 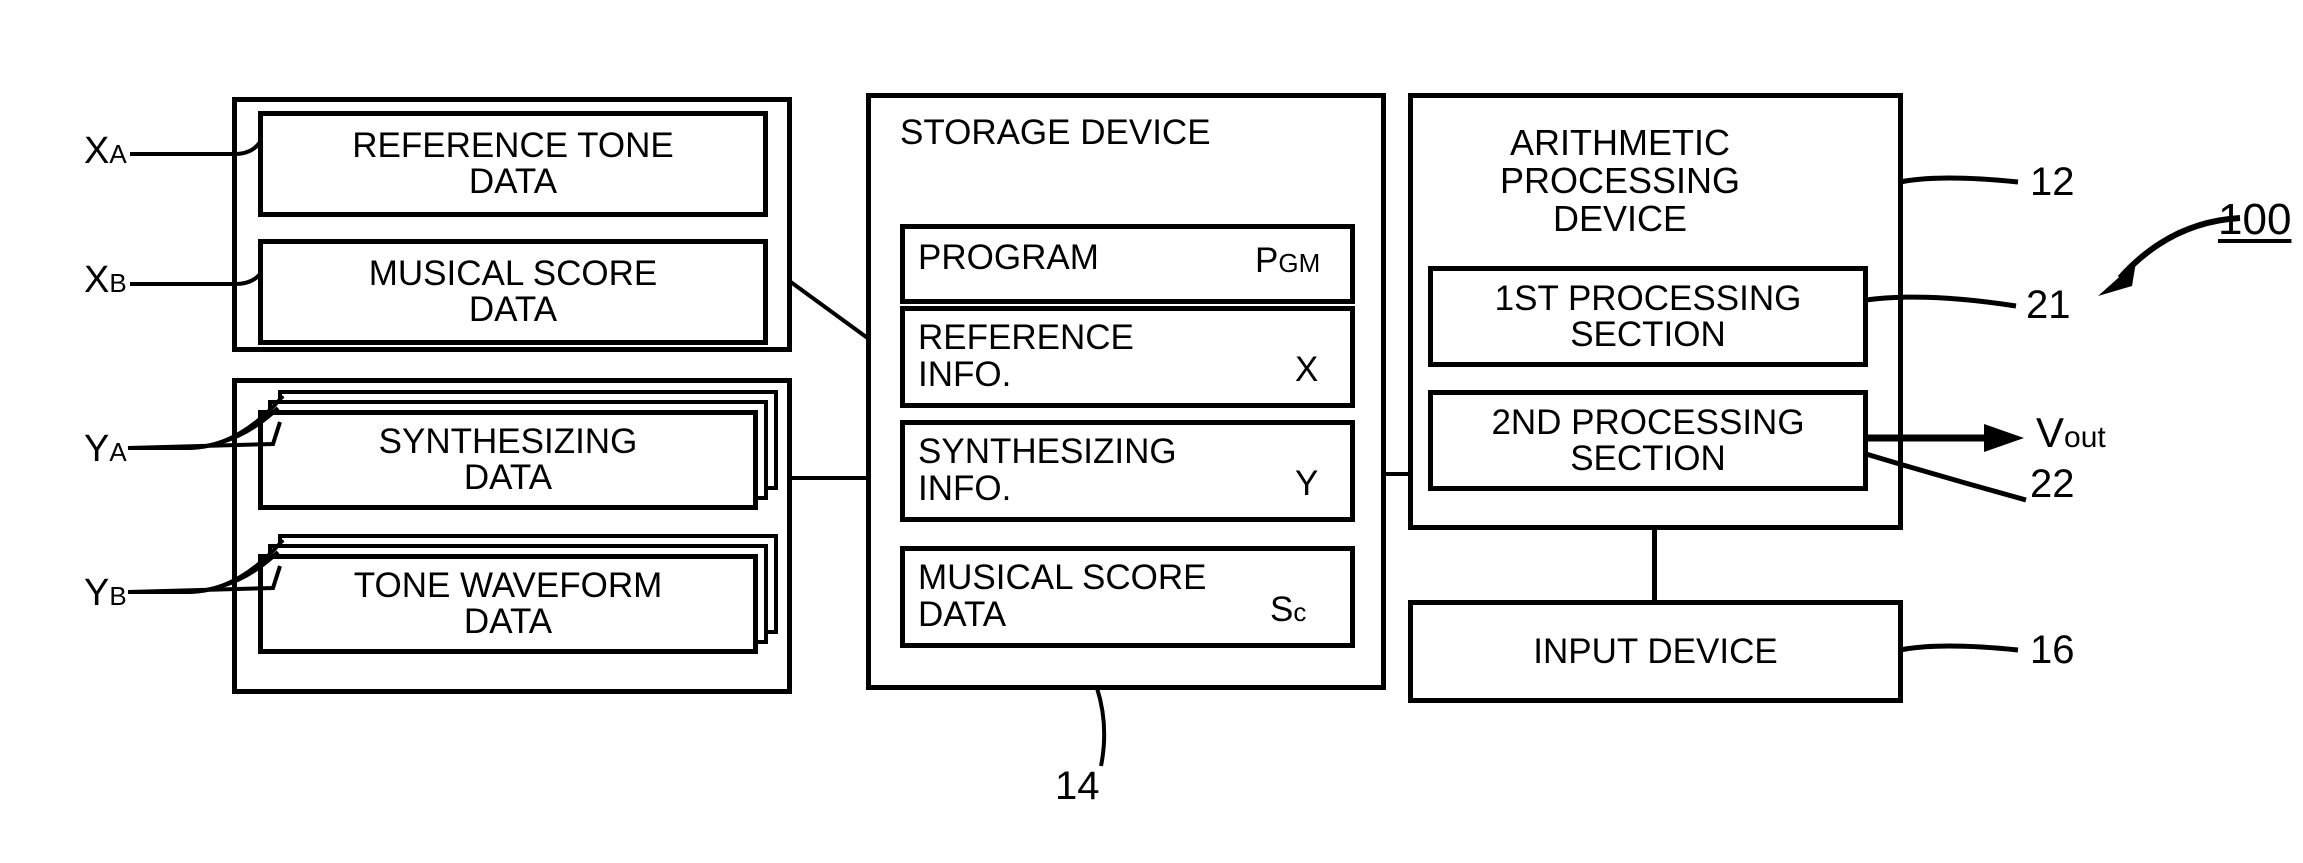 What do you see at coordinates (97, 449) in the screenshot?
I see `label-ya-base: Y` at bounding box center [97, 449].